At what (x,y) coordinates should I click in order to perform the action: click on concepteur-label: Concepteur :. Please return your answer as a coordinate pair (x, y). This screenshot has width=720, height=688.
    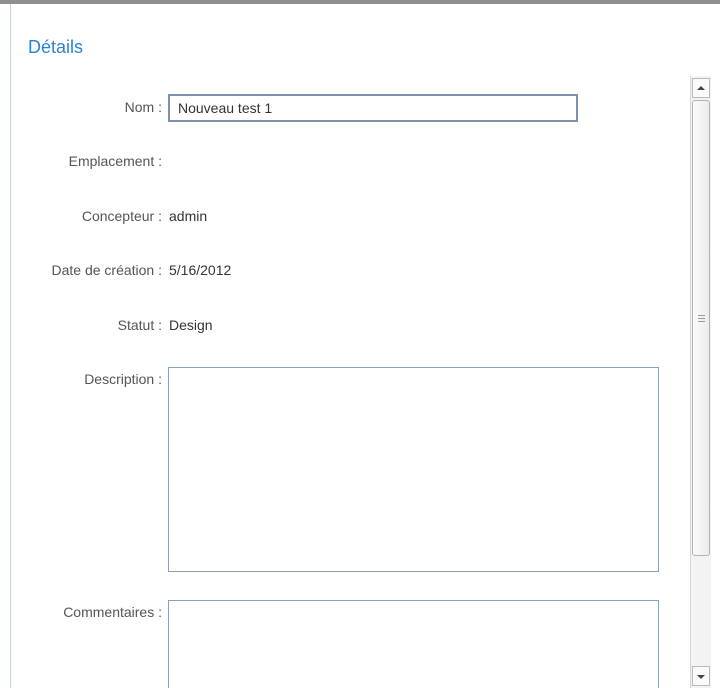
    Looking at the image, I should click on (121, 216).